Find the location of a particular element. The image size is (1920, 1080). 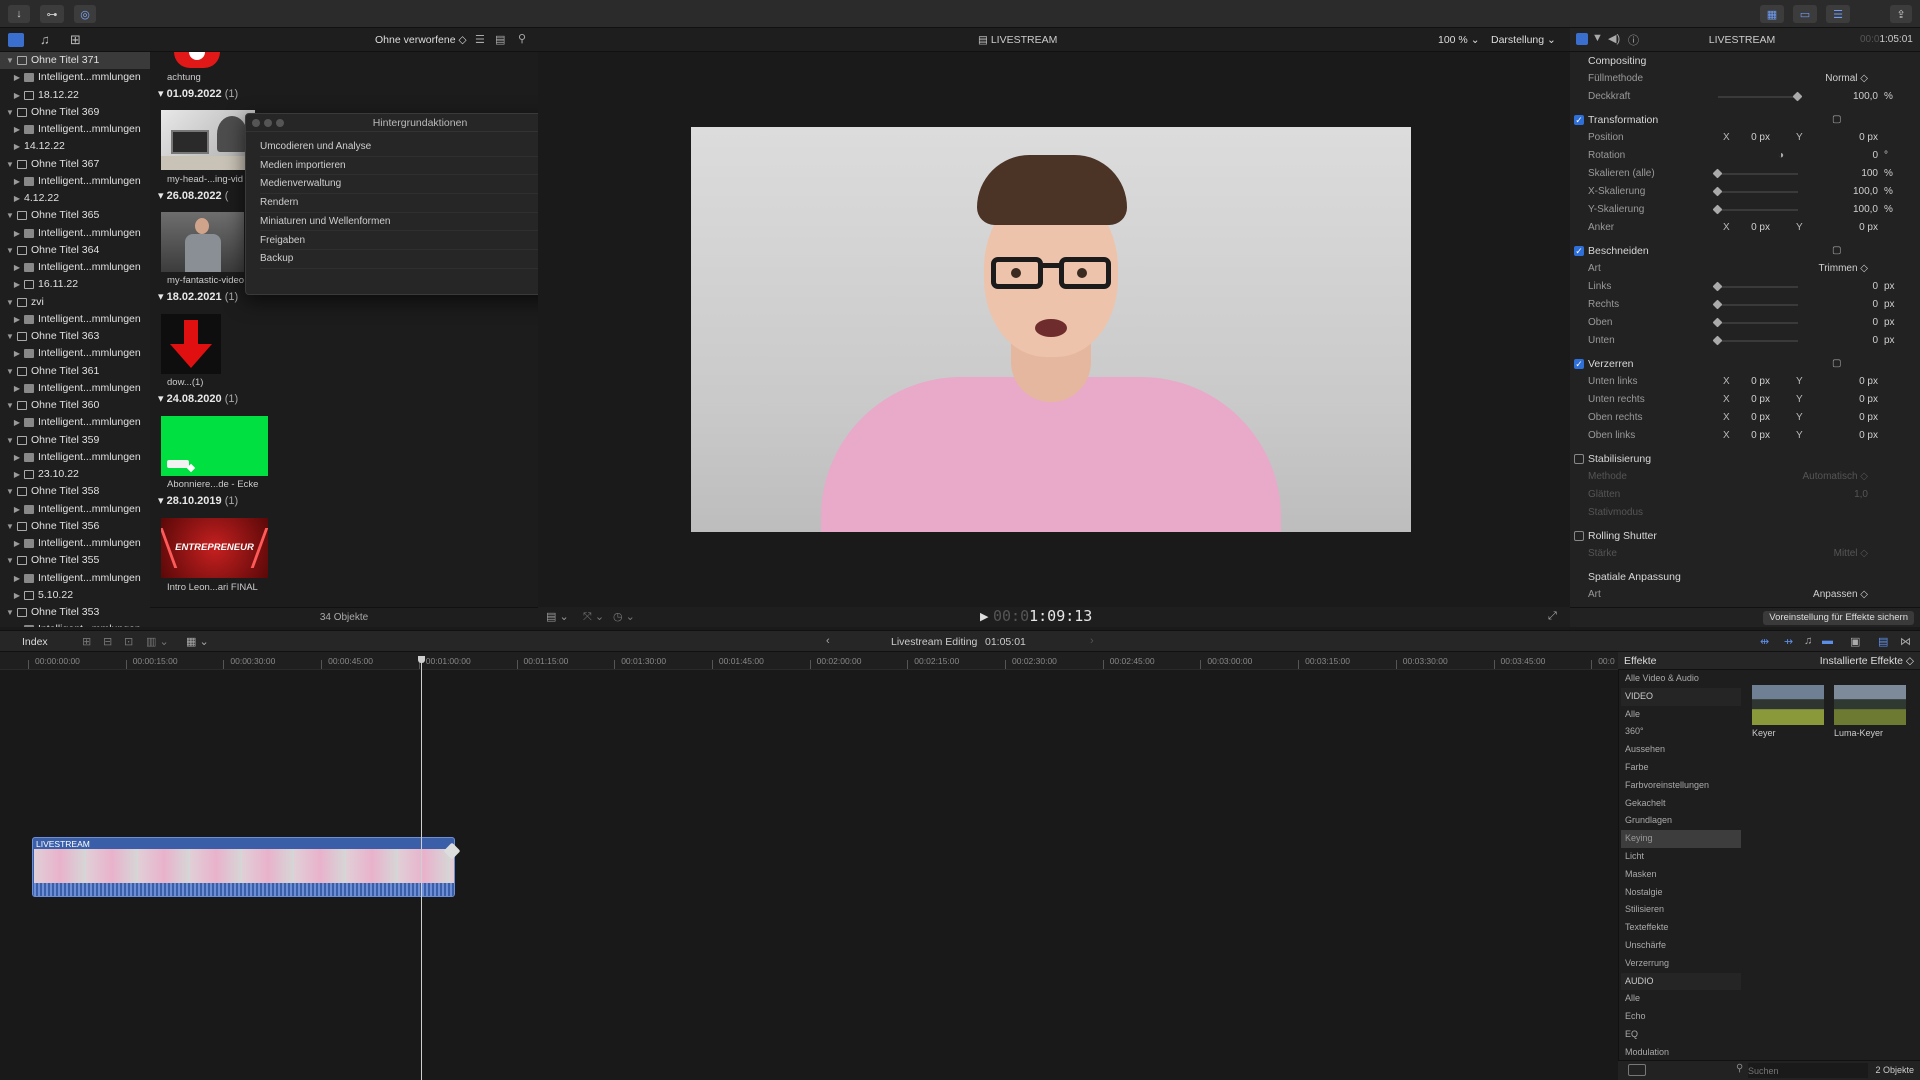

clip-green-screen-thumb is located at coordinates (214, 446).